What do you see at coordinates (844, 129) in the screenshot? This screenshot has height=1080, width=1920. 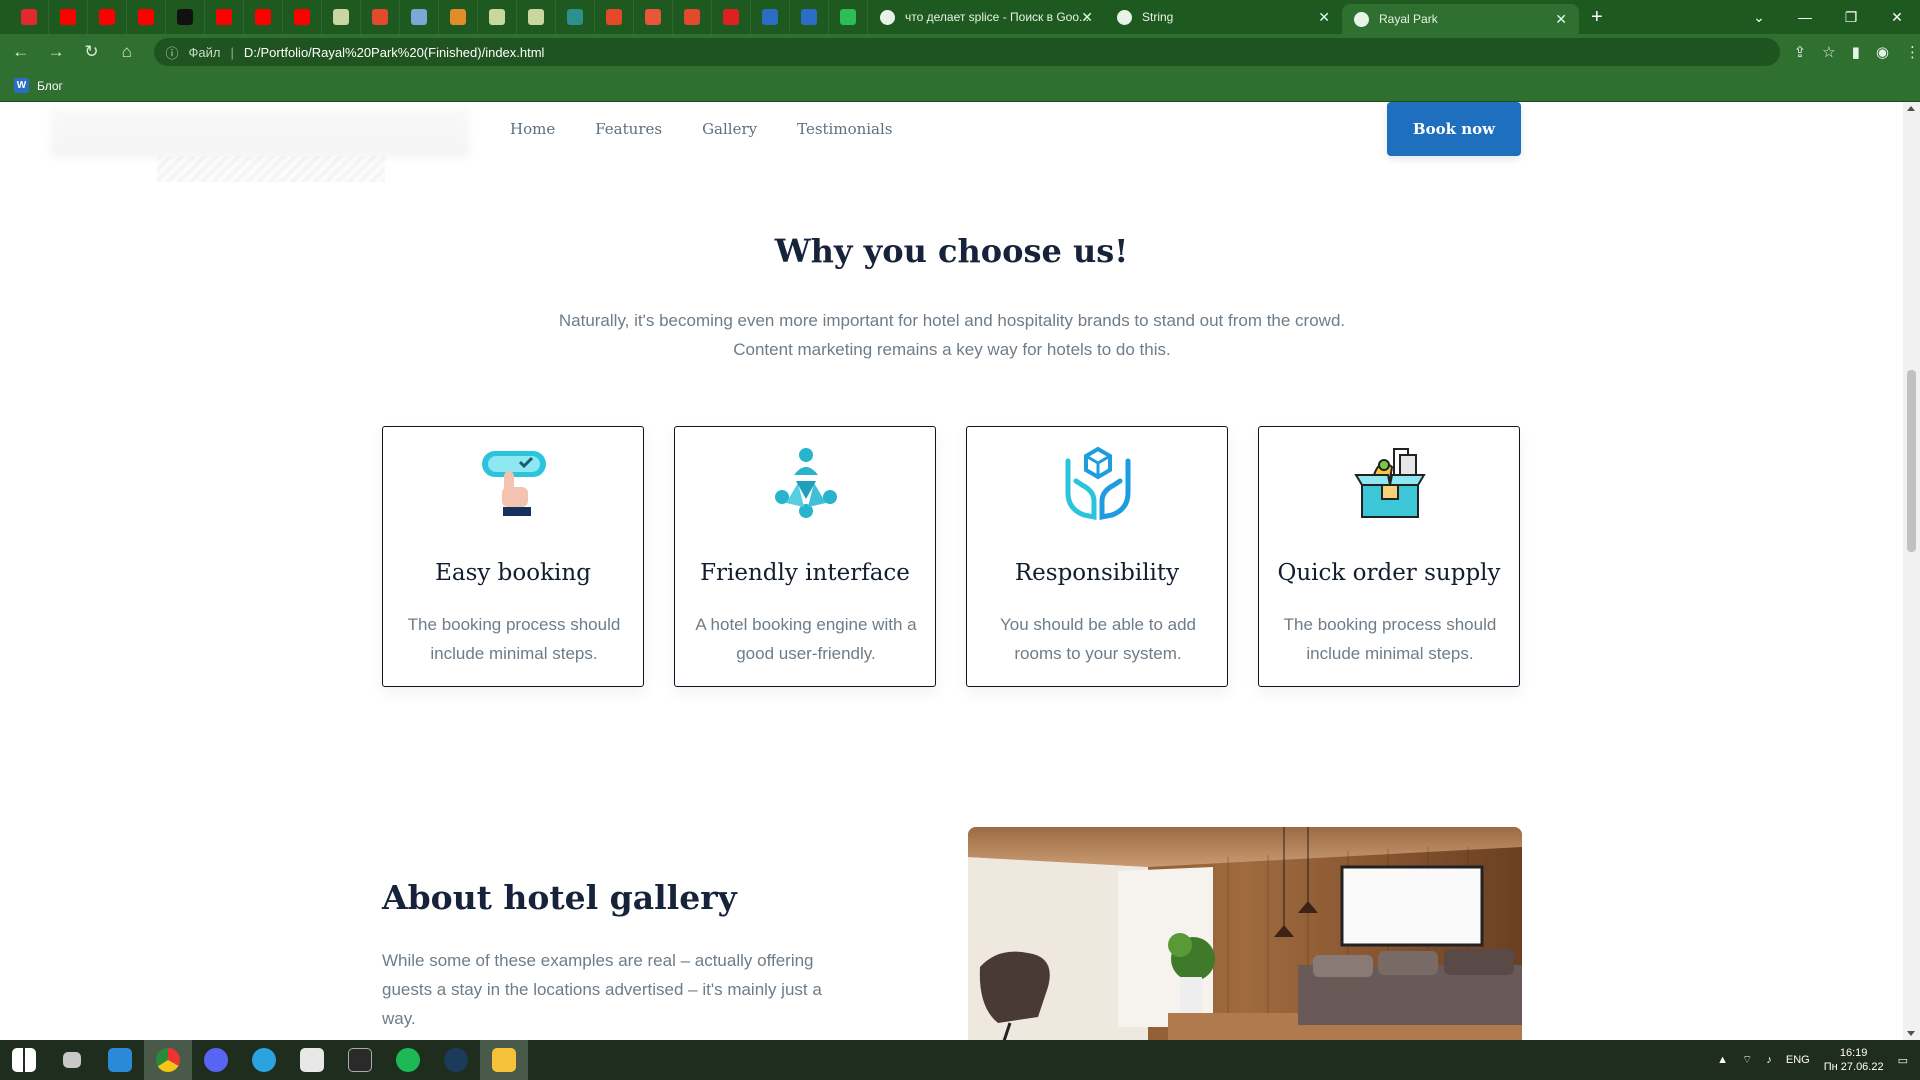 I see `nav-testimonials: Testimonials` at bounding box center [844, 129].